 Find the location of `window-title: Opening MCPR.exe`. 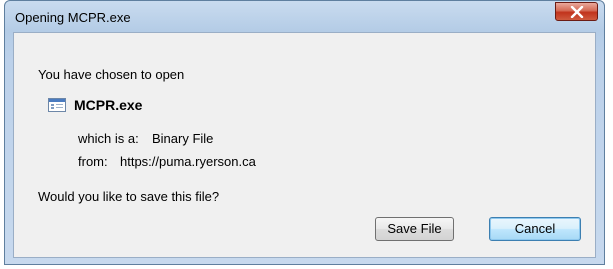

window-title: Opening MCPR.exe is located at coordinates (73, 17).